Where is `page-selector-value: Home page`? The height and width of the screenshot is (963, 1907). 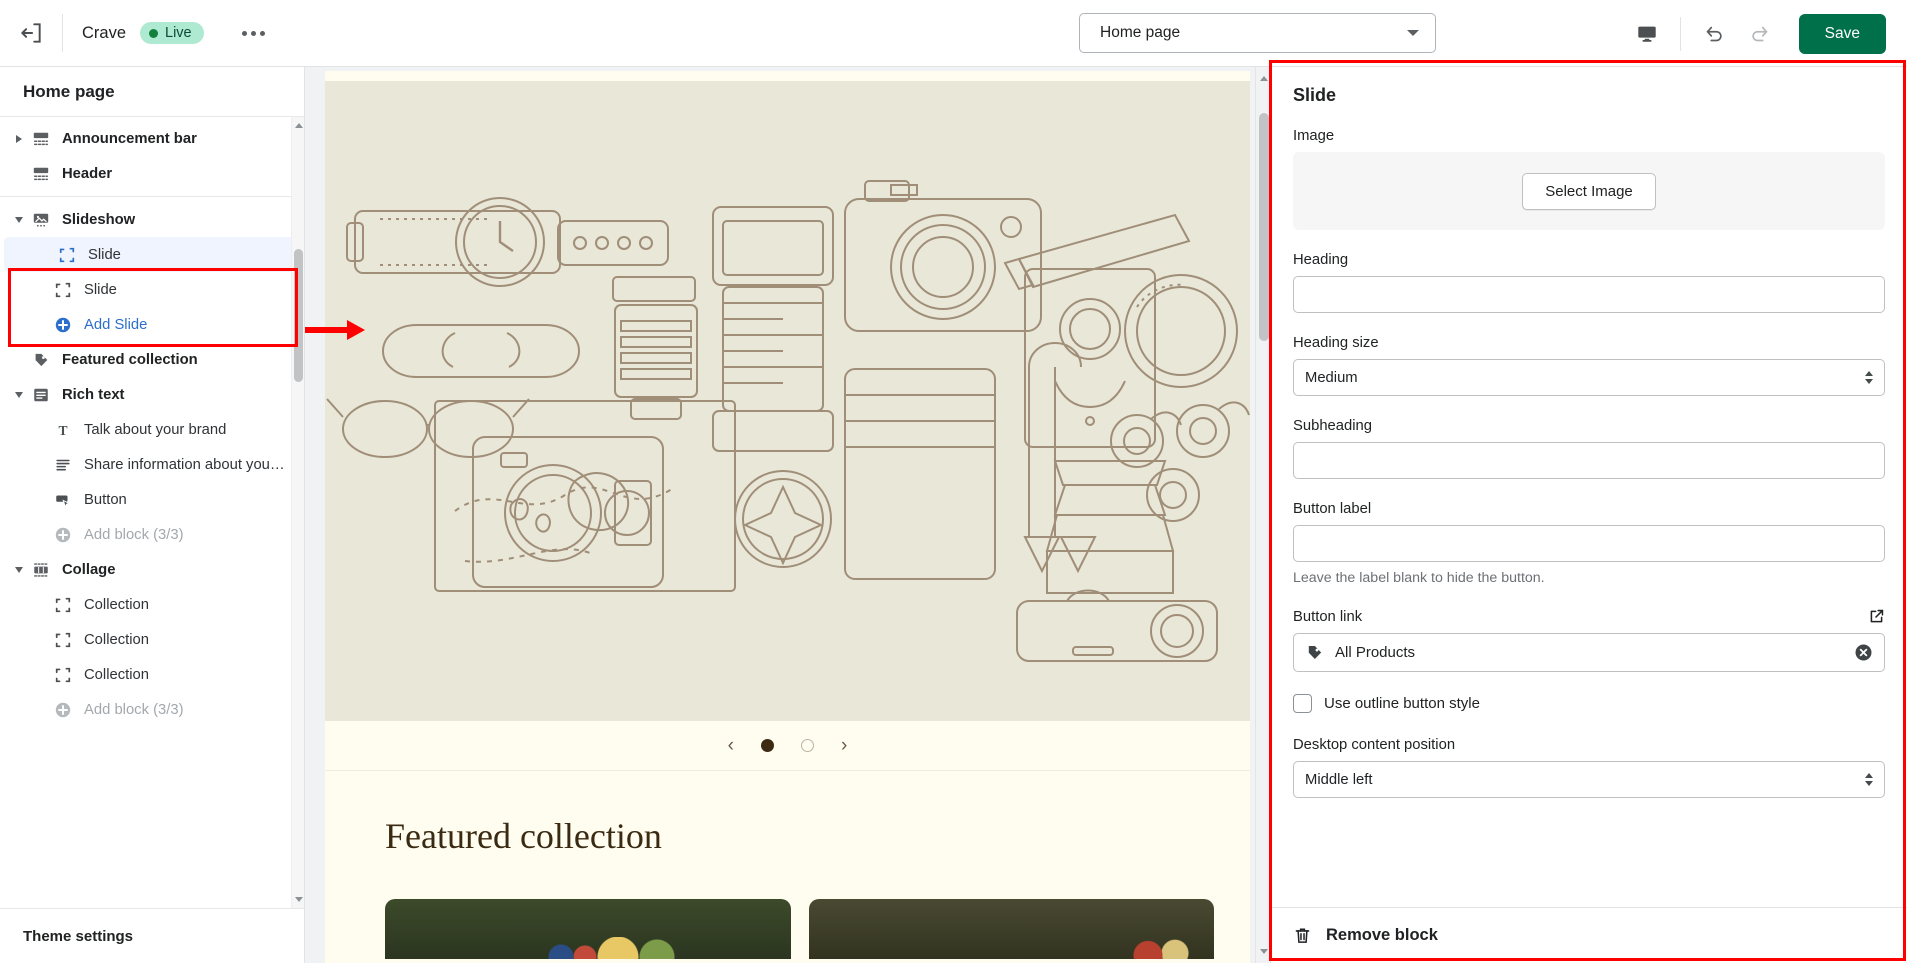
page-selector-value: Home page is located at coordinates (1140, 32).